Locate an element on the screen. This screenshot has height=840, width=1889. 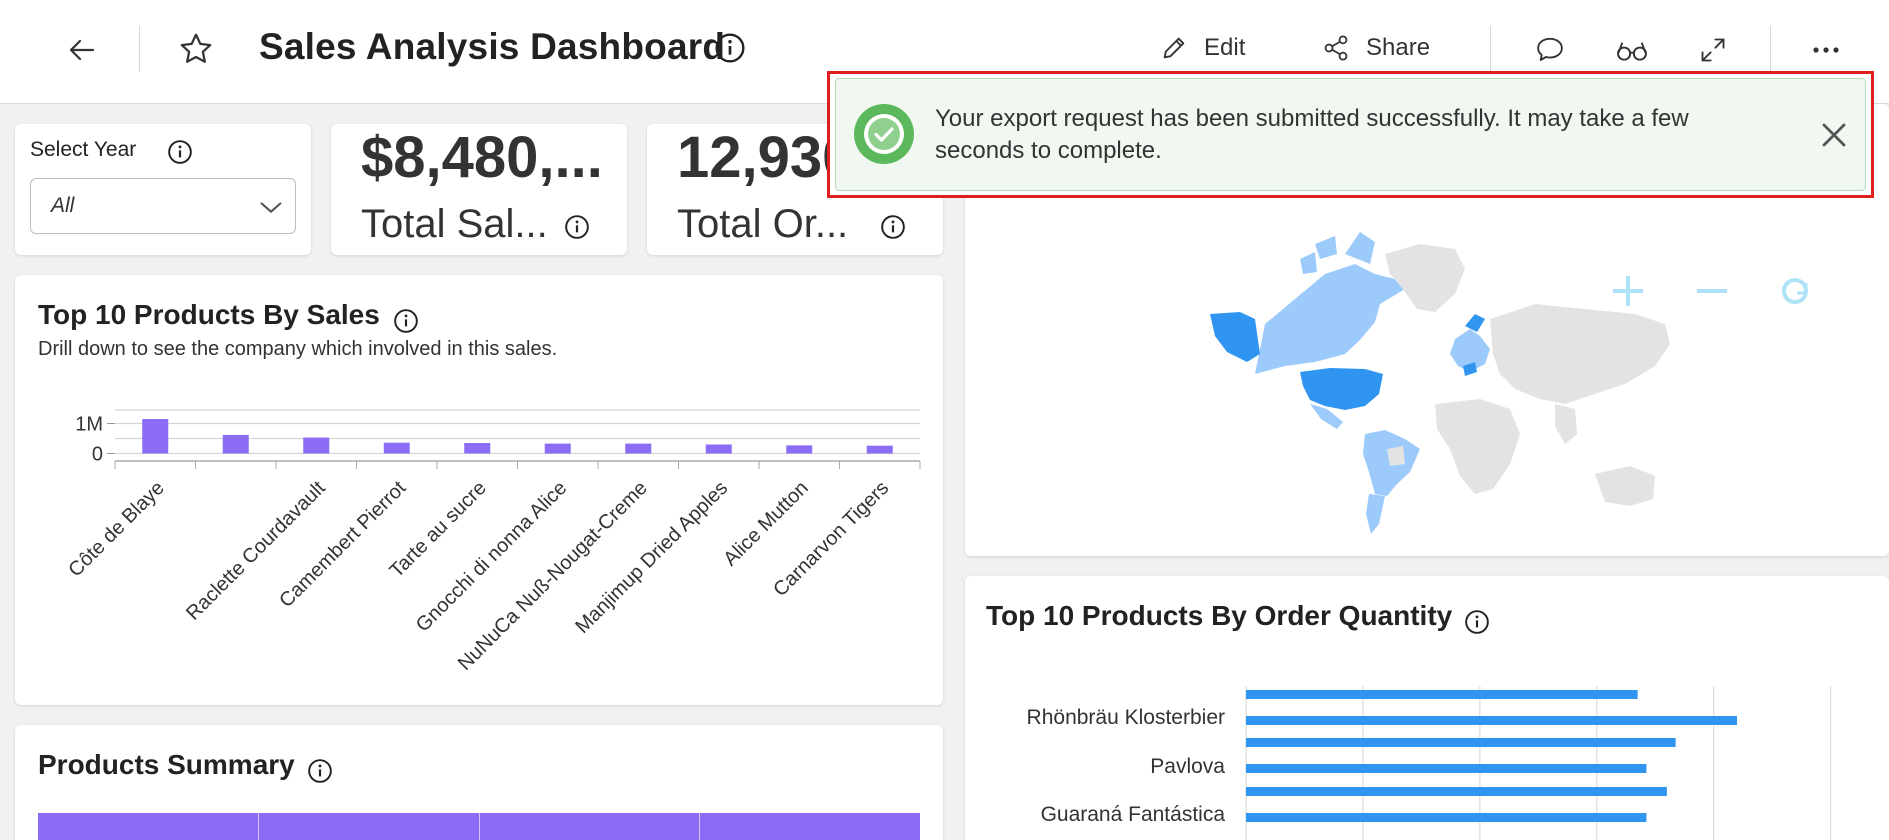
back-button is located at coordinates (82, 50).